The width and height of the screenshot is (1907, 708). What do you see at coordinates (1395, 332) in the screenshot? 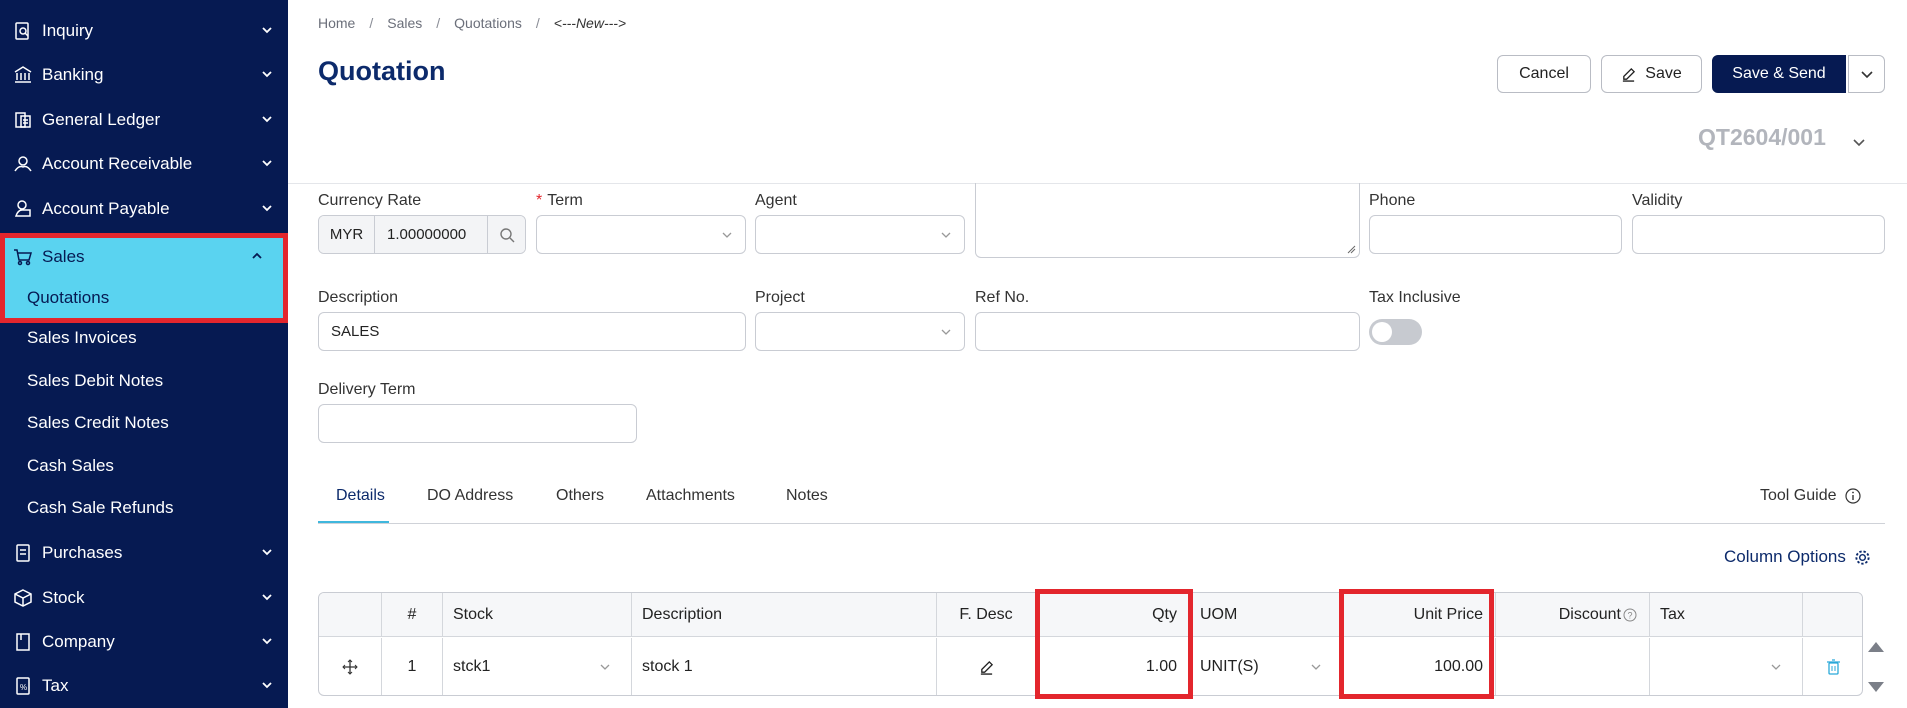
I see `tax-inclusive-toggle` at bounding box center [1395, 332].